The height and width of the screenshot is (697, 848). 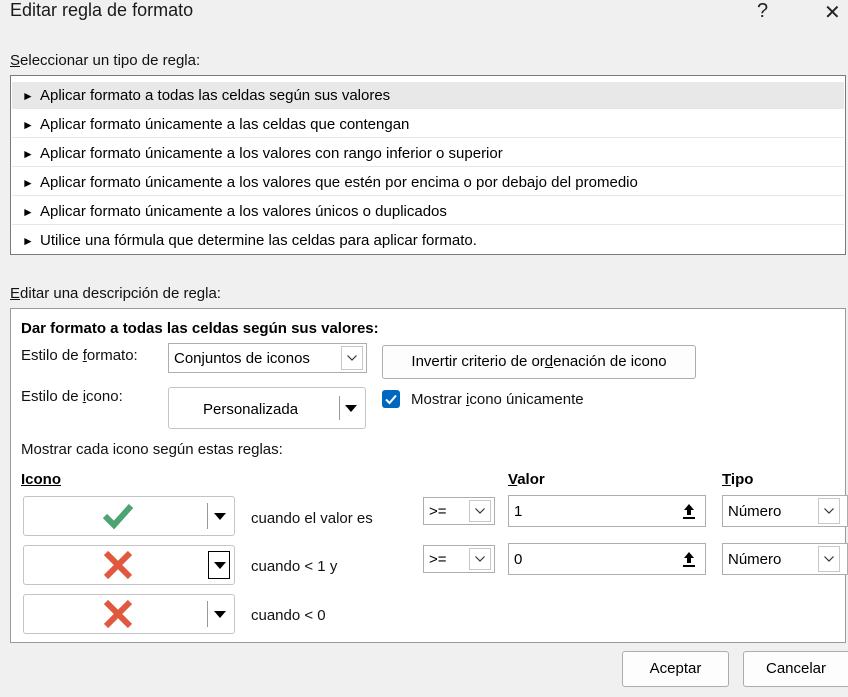 What do you see at coordinates (294, 566) in the screenshot?
I see `condition-label-2: cuando < 1 y` at bounding box center [294, 566].